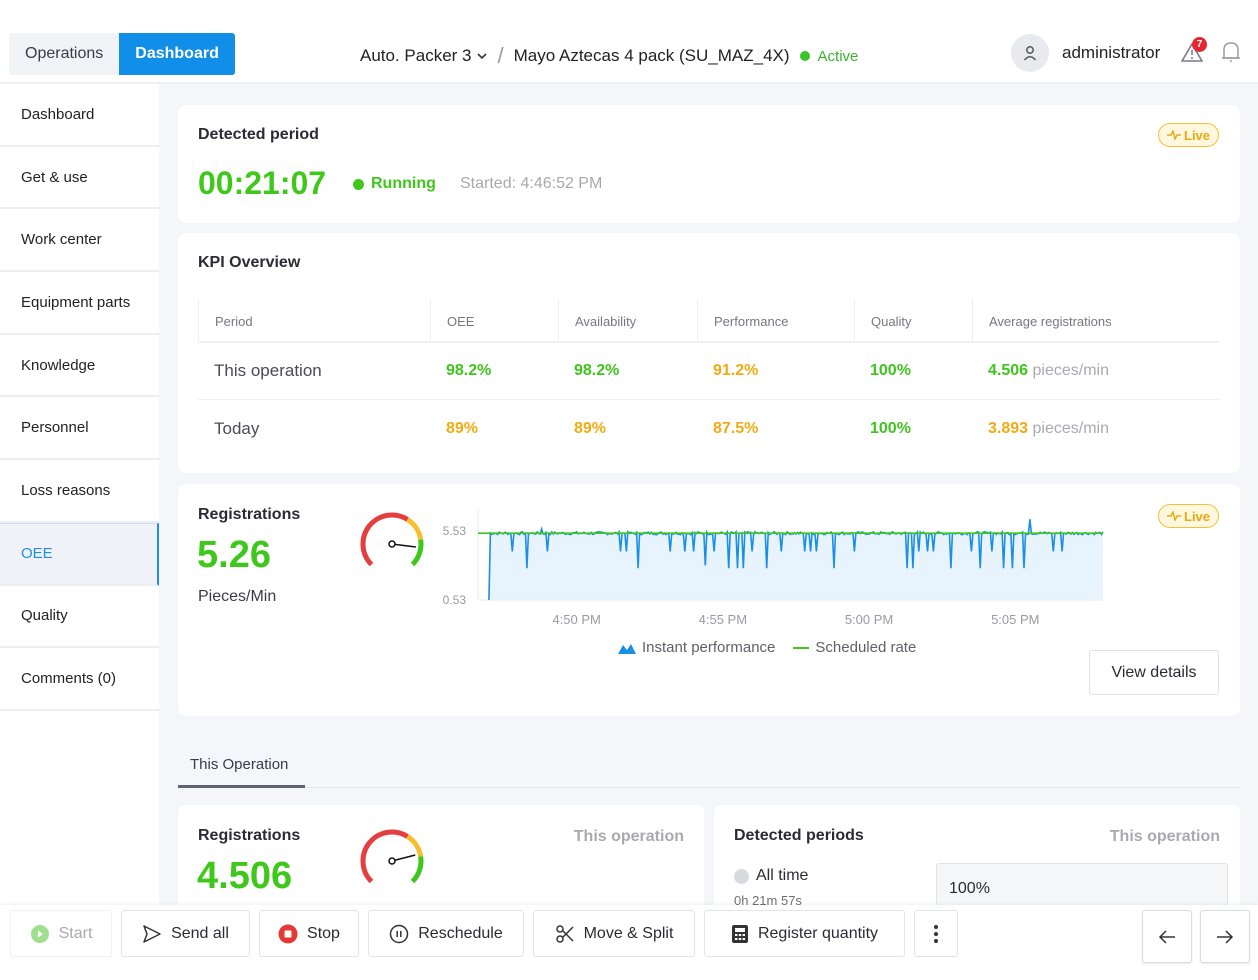 The image size is (1258, 980). I want to click on button-label: Stop, so click(323, 933).